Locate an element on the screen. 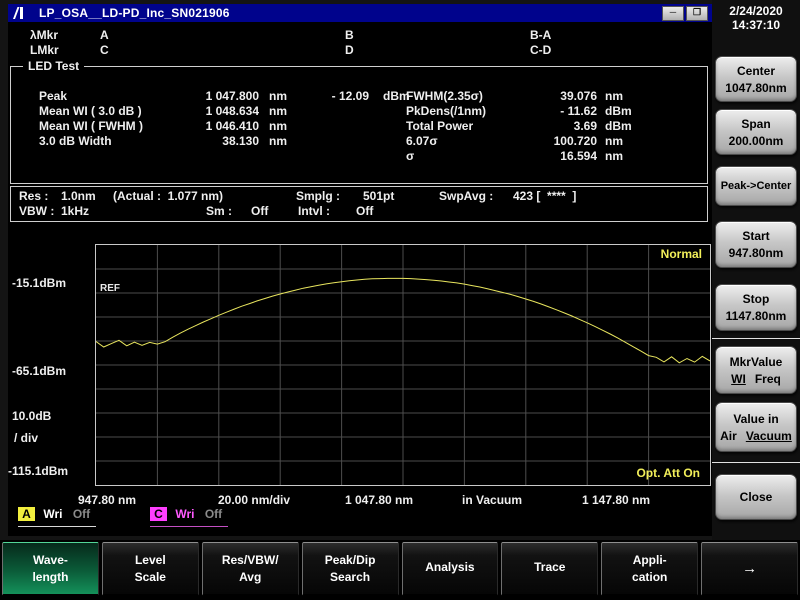  swpavg-label: SwpAvg : is located at coordinates (466, 196).